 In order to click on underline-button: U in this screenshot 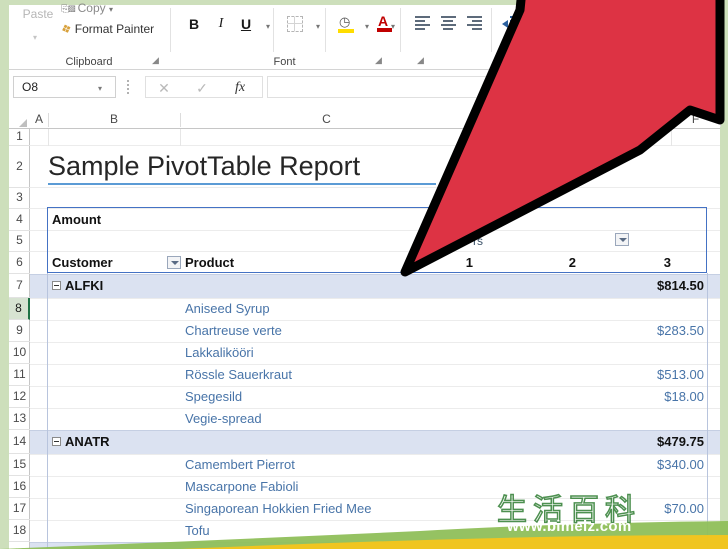, I will do `click(246, 24)`.